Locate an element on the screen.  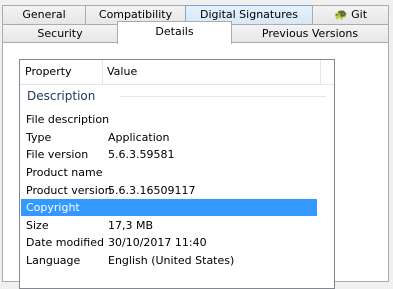
property-name: Product version is located at coordinates (69, 190).